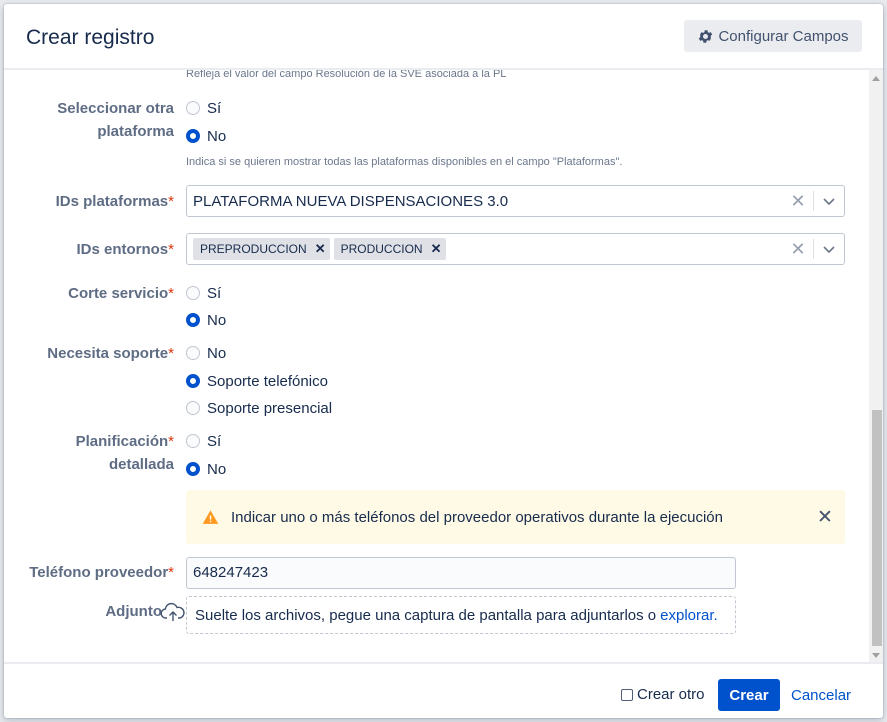 This screenshot has width=887, height=722. Describe the element at coordinates (203, 441) in the screenshot. I see `radio-planning-si: Sí` at that location.